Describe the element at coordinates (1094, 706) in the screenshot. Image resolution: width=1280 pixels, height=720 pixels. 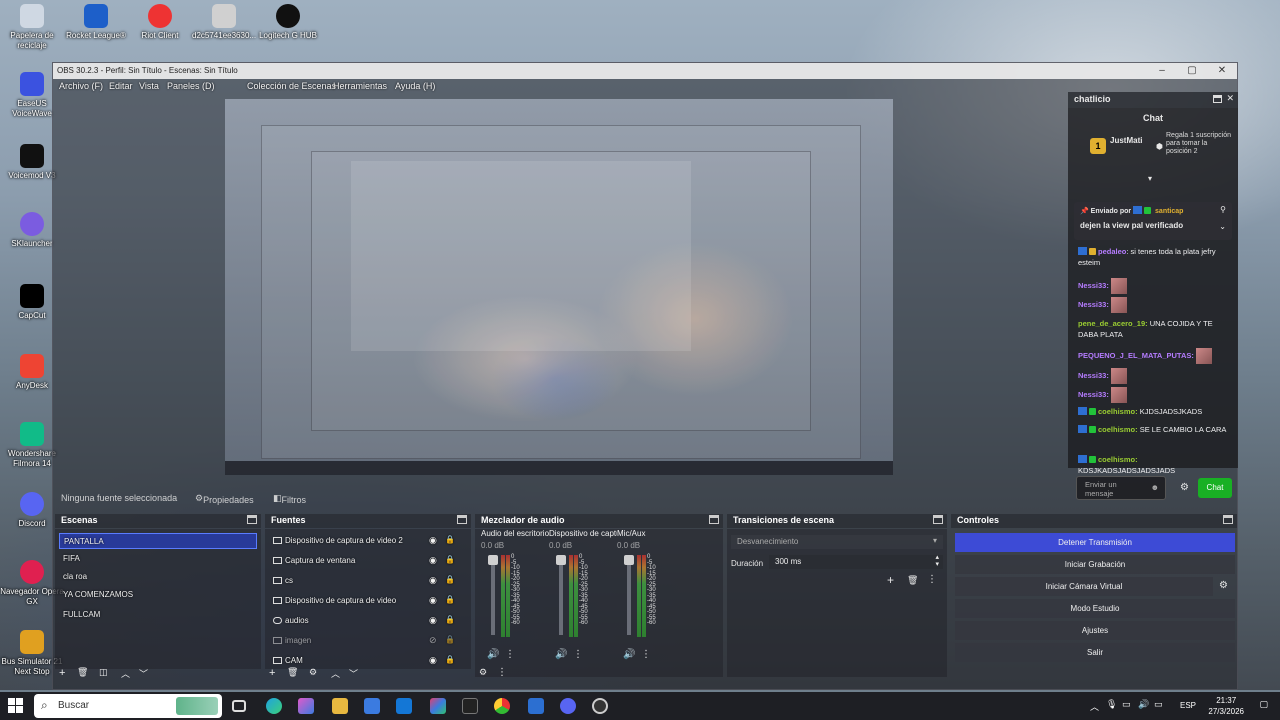
I see `chevron-up-icon: ︿` at that location.